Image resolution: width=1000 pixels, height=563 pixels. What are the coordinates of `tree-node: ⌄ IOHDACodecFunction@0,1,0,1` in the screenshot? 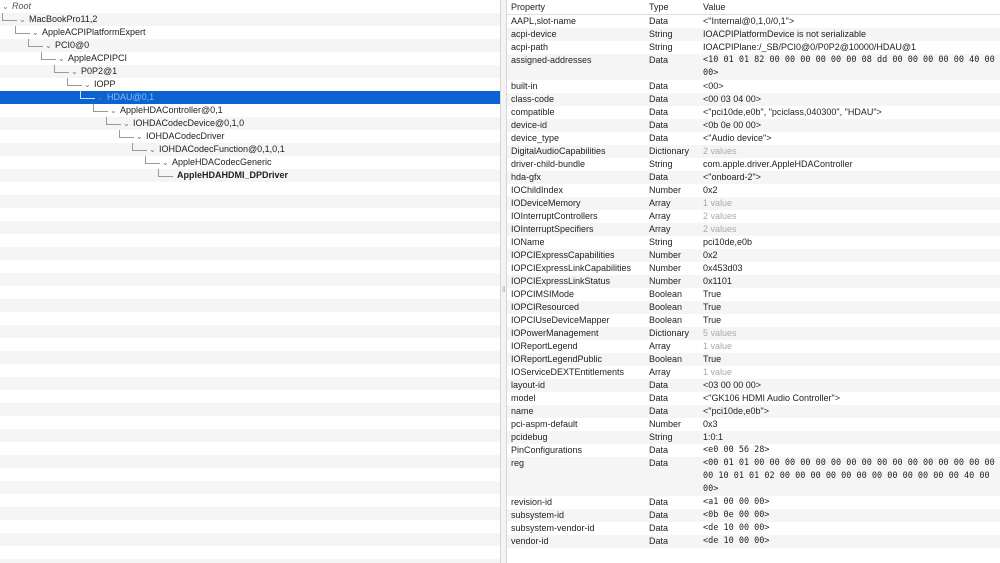 It's located at (208, 149).